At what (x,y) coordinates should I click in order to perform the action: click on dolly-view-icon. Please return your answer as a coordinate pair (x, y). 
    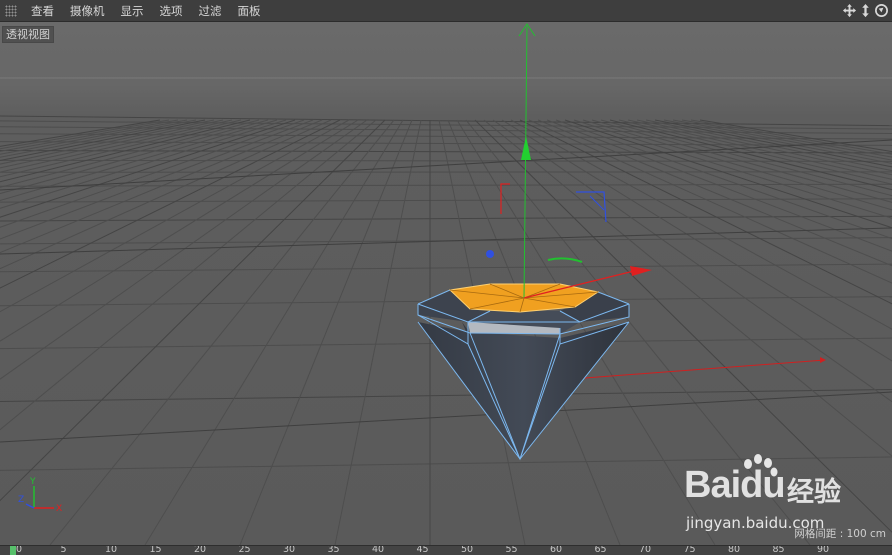
    Looking at the image, I should click on (865, 10).